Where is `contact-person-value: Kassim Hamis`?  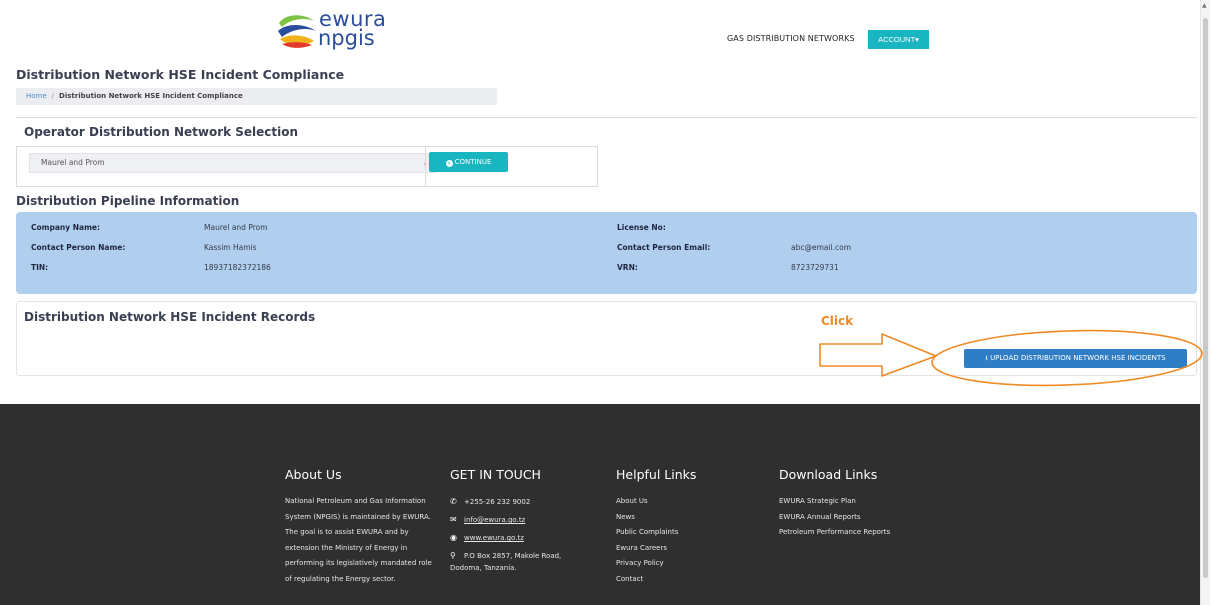
contact-person-value: Kassim Hamis is located at coordinates (230, 247).